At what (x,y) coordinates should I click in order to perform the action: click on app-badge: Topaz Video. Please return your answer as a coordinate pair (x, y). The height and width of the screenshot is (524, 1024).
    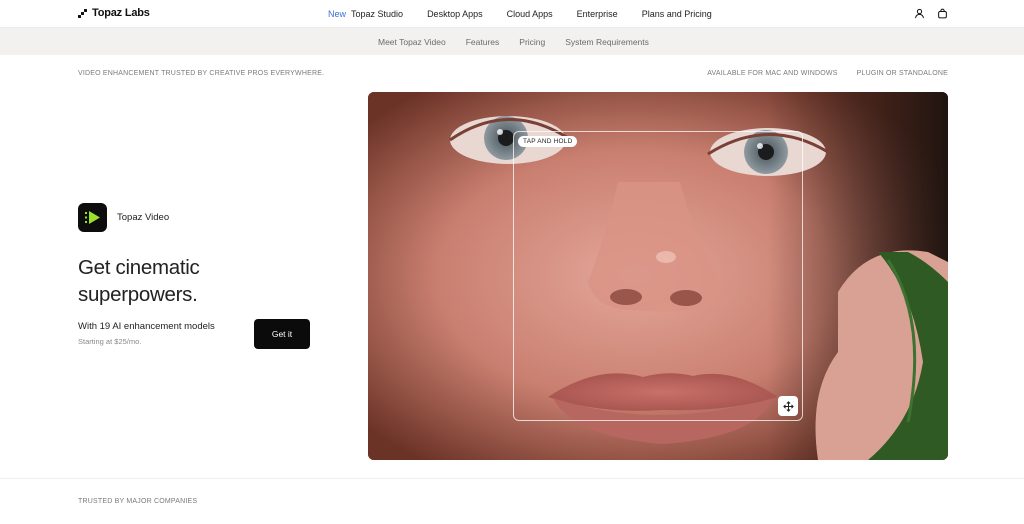
    Looking at the image, I should click on (123, 217).